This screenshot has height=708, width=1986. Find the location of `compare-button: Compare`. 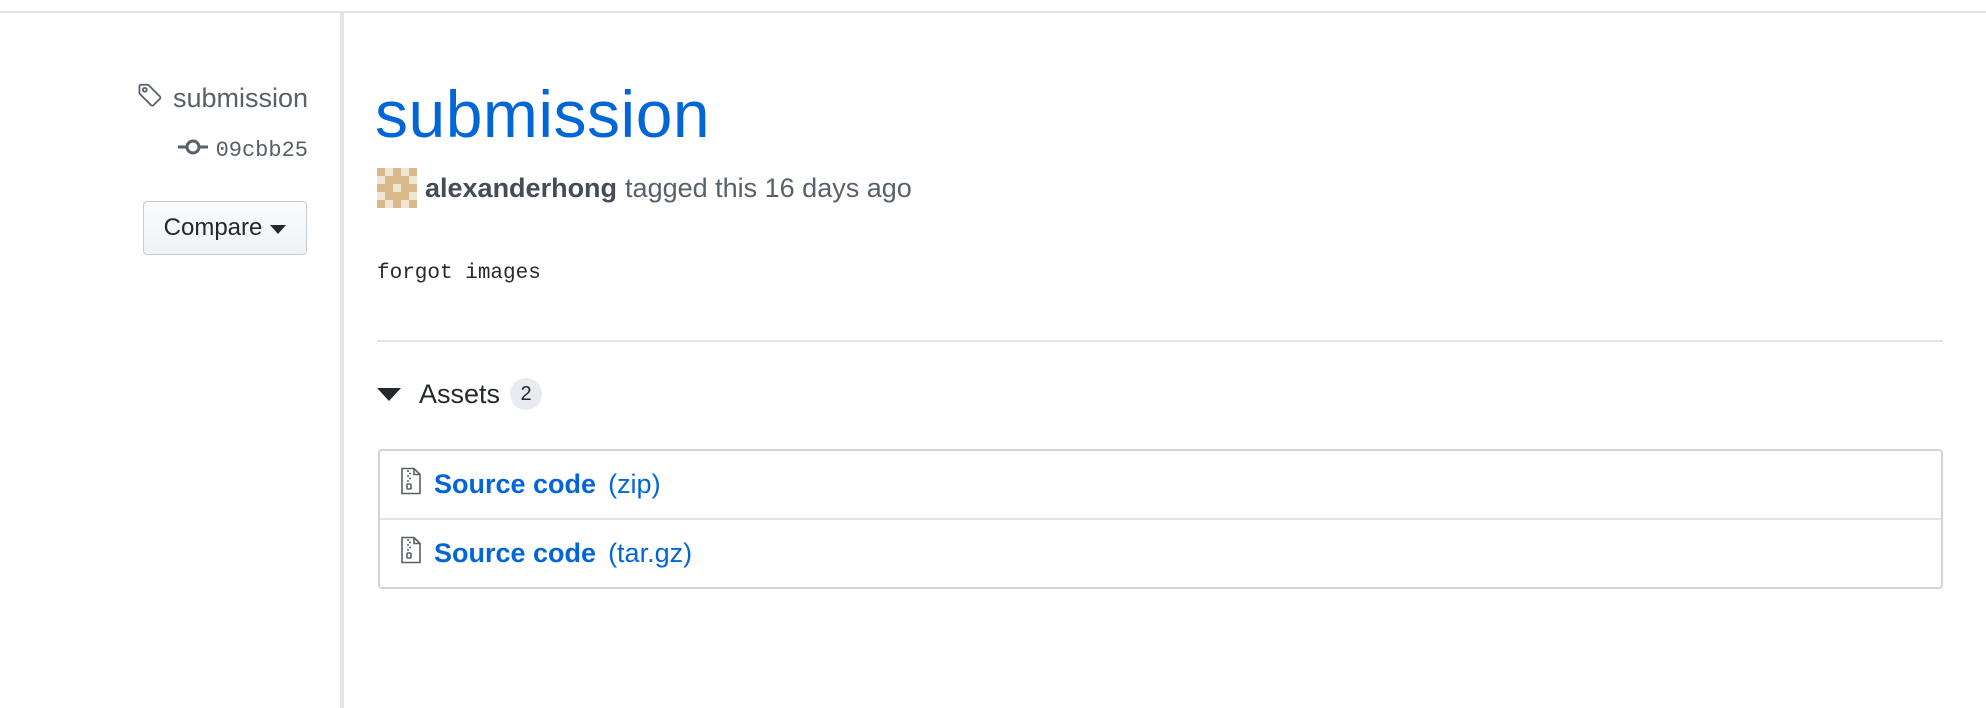

compare-button: Compare is located at coordinates (225, 228).